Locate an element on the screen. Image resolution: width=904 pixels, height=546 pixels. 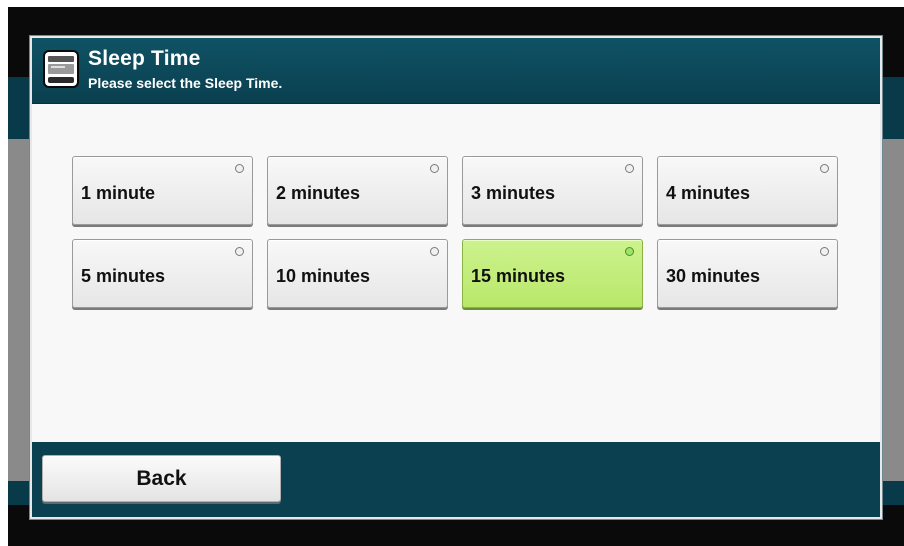
option-2-minutes: 2 minutes is located at coordinates (357, 190).